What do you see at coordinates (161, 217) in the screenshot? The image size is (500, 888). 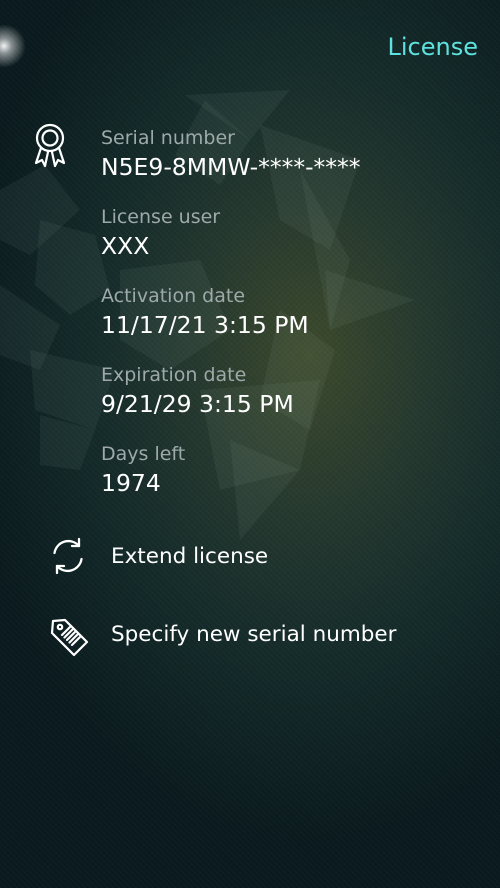 I see `license-user-label: License user` at bounding box center [161, 217].